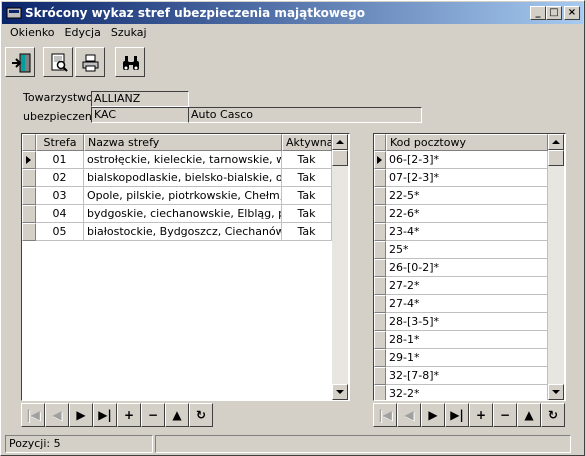 This screenshot has height=456, width=585. I want to click on postal-grid-corner, so click(380, 142).